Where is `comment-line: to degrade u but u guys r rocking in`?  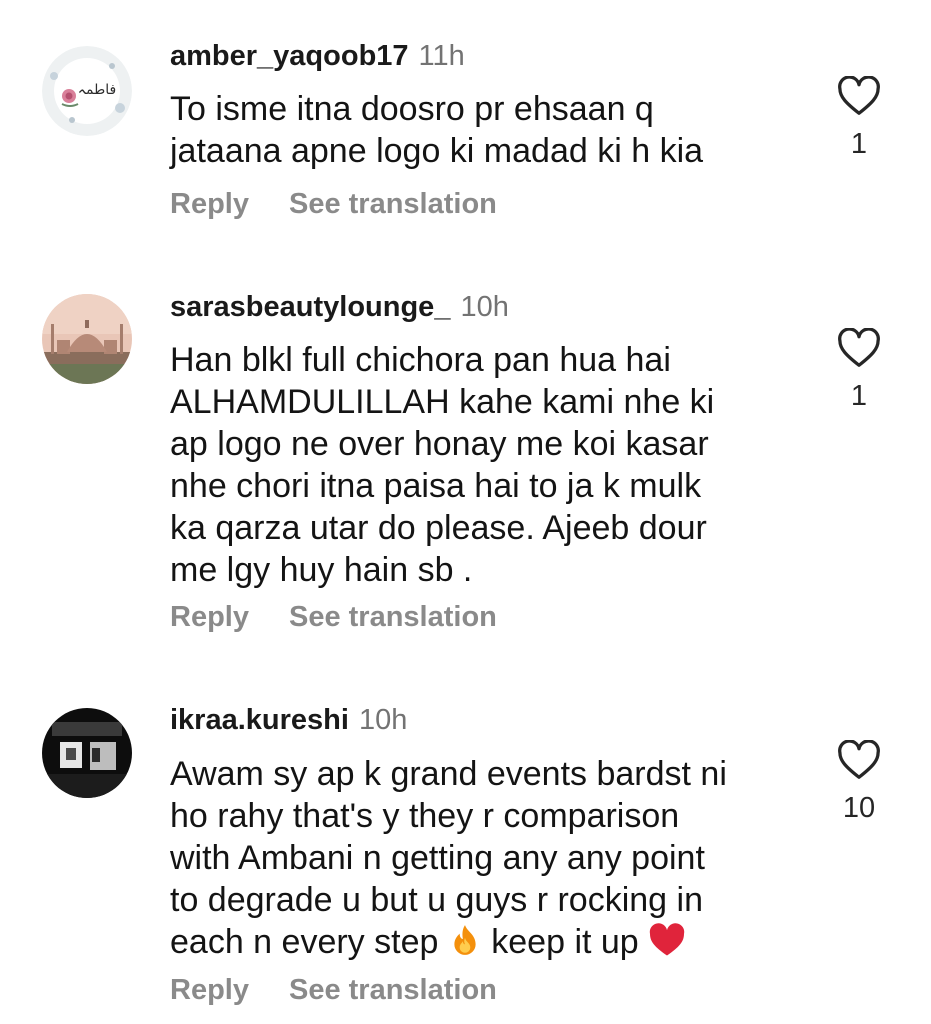
comment-line: to degrade u but u guys r rocking in is located at coordinates (436, 900).